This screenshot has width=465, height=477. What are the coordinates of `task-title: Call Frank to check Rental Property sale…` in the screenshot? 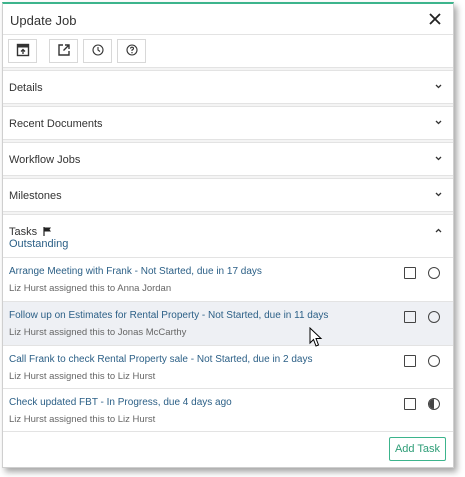 It's located at (160, 359).